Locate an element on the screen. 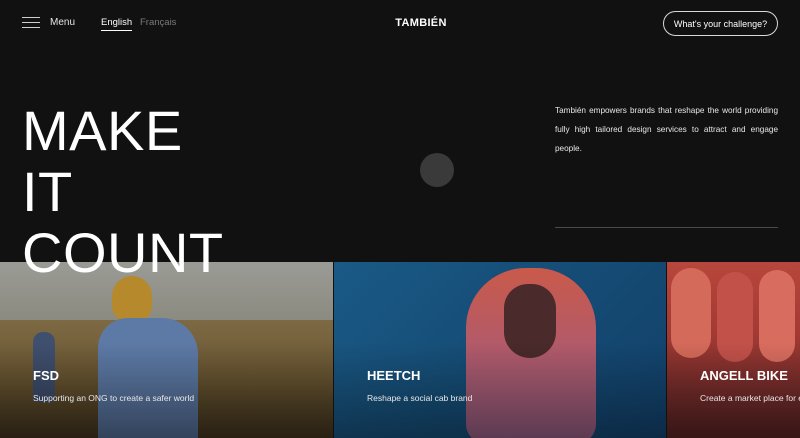 The width and height of the screenshot is (800, 438). fsd-photo-shade is located at coordinates (166, 390).